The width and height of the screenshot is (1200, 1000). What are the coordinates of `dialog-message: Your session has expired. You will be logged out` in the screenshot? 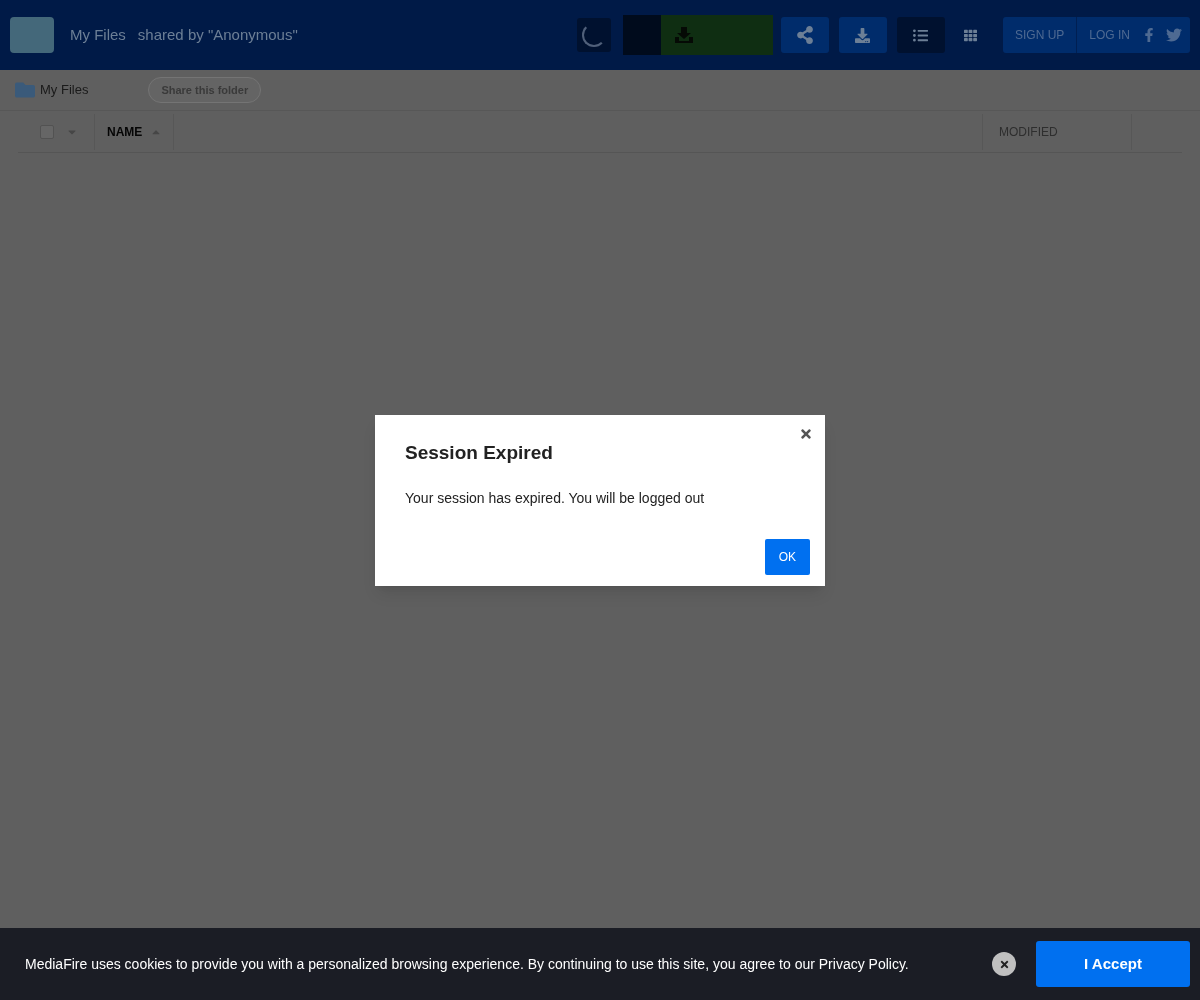 It's located at (555, 498).